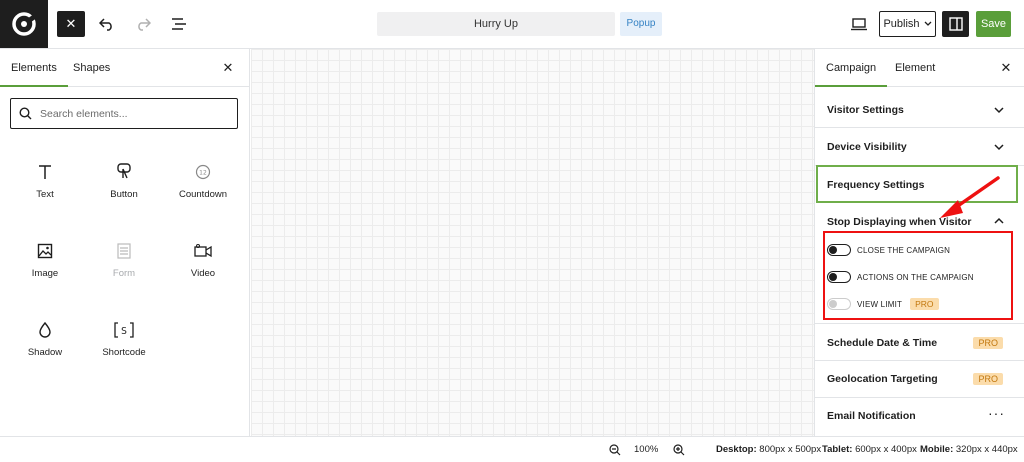  Describe the element at coordinates (107, 24) in the screenshot. I see `undo-icon` at that location.